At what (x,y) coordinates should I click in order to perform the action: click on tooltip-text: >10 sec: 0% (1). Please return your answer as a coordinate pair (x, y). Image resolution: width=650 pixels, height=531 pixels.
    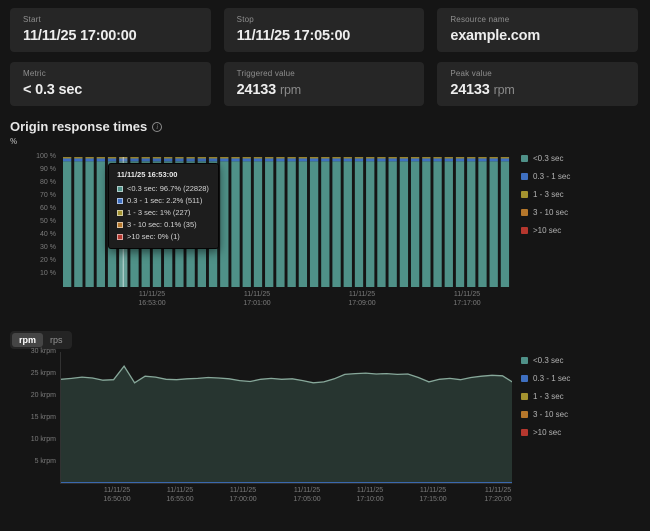
    Looking at the image, I should click on (153, 236).